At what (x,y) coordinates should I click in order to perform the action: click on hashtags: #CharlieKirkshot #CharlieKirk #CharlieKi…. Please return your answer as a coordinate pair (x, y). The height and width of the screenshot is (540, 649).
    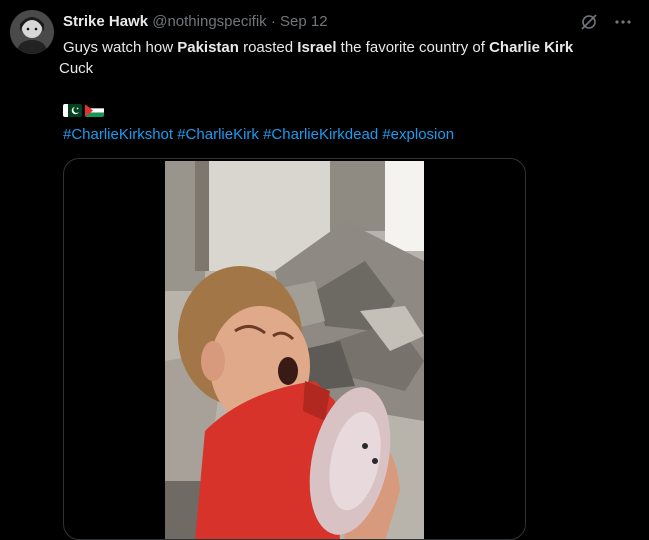
    Looking at the image, I should click on (258, 135).